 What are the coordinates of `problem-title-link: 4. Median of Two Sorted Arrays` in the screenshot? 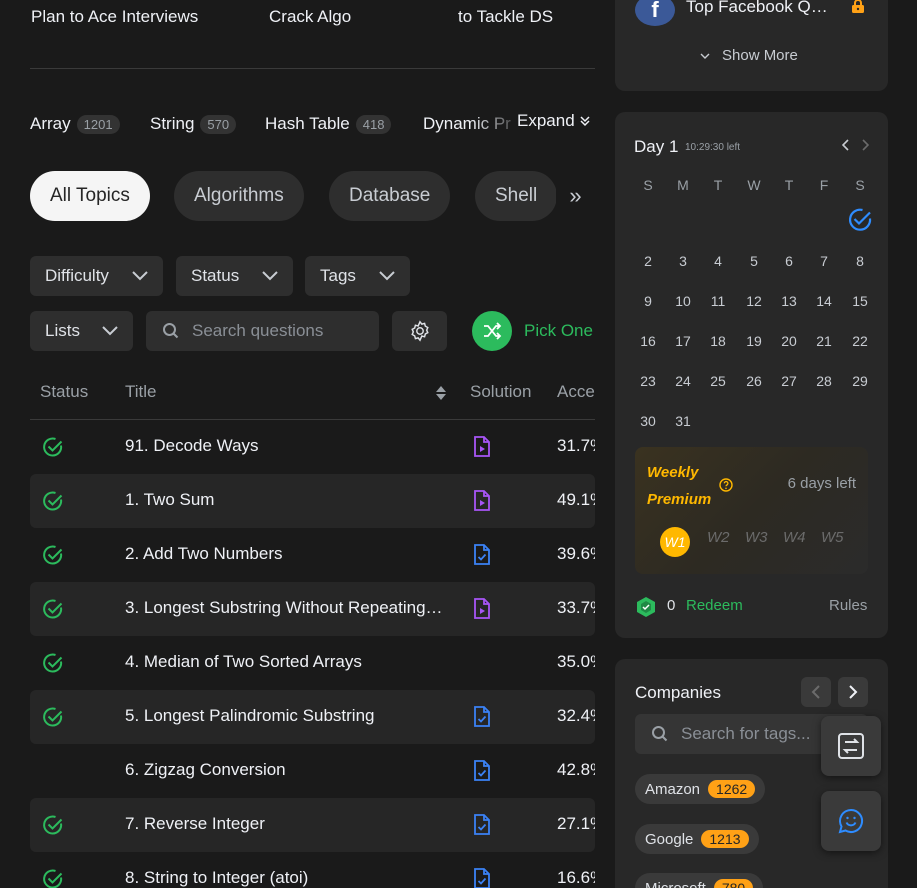 It's located at (286, 662).